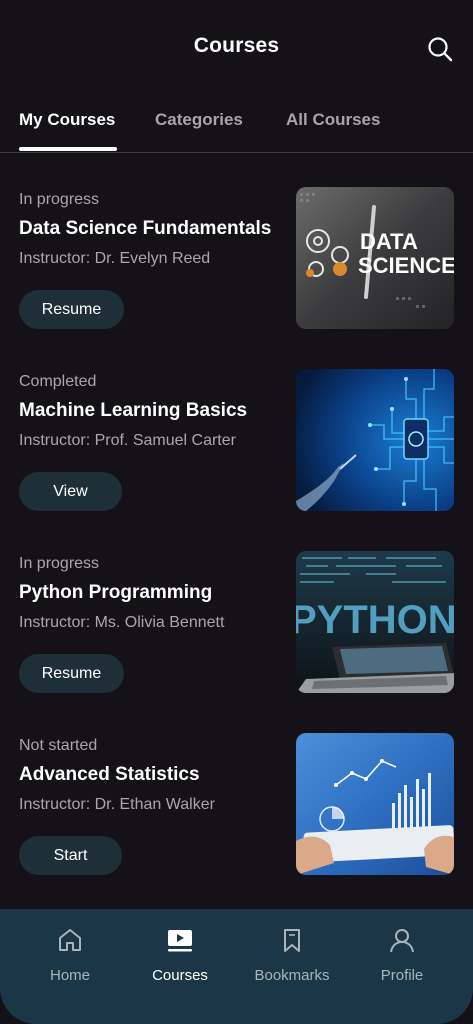  What do you see at coordinates (180, 954) in the screenshot?
I see `nav-courses: Courses` at bounding box center [180, 954].